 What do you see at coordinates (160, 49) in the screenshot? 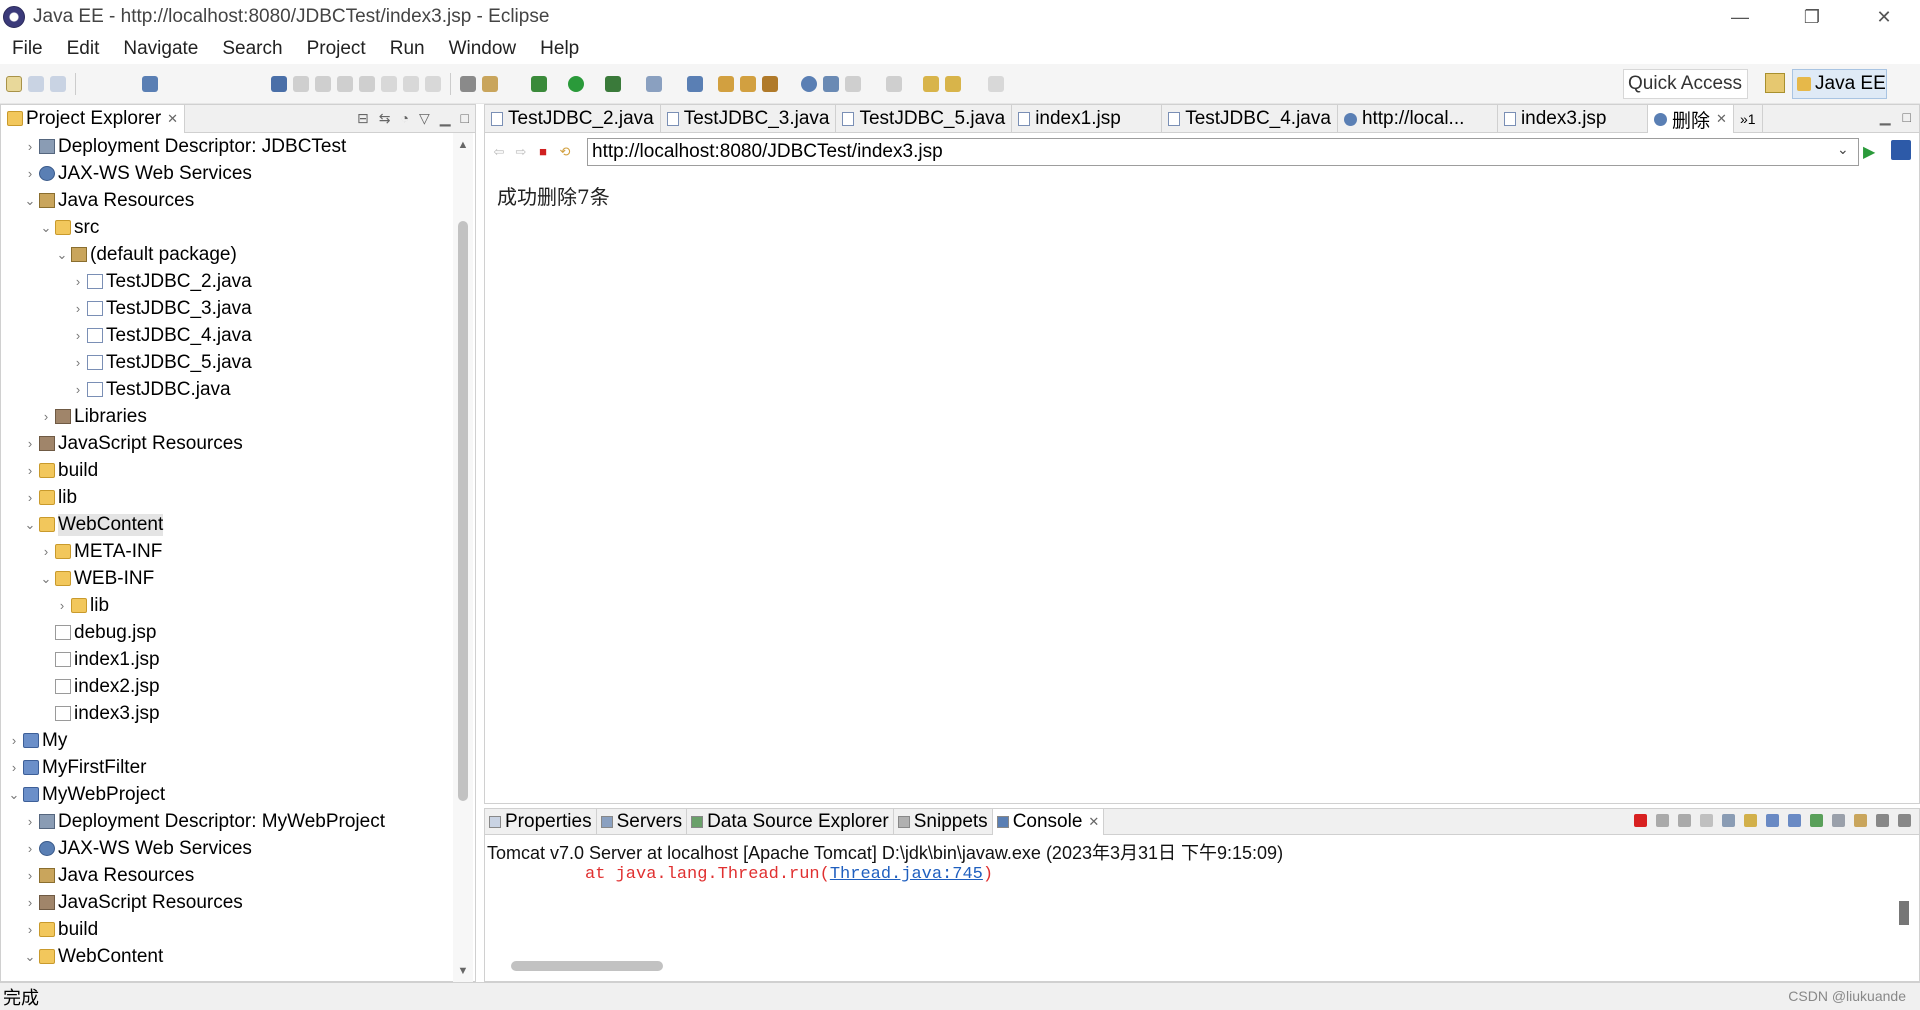
I see `menu-navigate: Navigate` at bounding box center [160, 49].